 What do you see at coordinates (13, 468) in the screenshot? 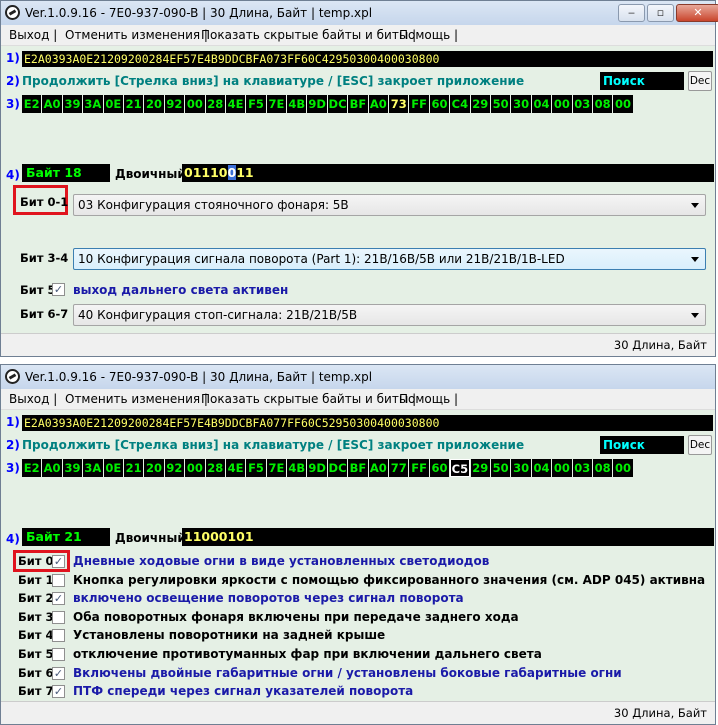
I see `row-number-3: 3)` at bounding box center [13, 468].